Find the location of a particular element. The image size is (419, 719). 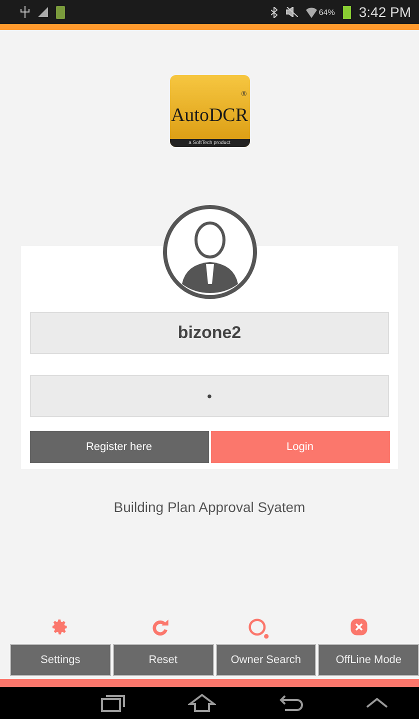

wifi-icon is located at coordinates (311, 12).